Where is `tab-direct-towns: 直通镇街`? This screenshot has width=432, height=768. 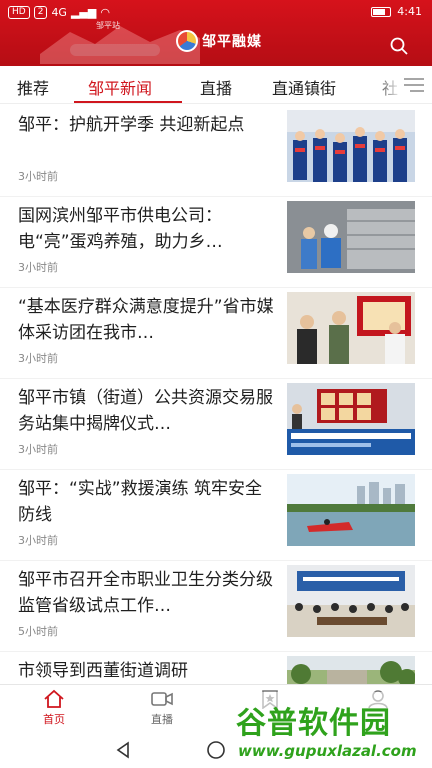
tab-direct-towns: 直通镇街 is located at coordinates (304, 87).